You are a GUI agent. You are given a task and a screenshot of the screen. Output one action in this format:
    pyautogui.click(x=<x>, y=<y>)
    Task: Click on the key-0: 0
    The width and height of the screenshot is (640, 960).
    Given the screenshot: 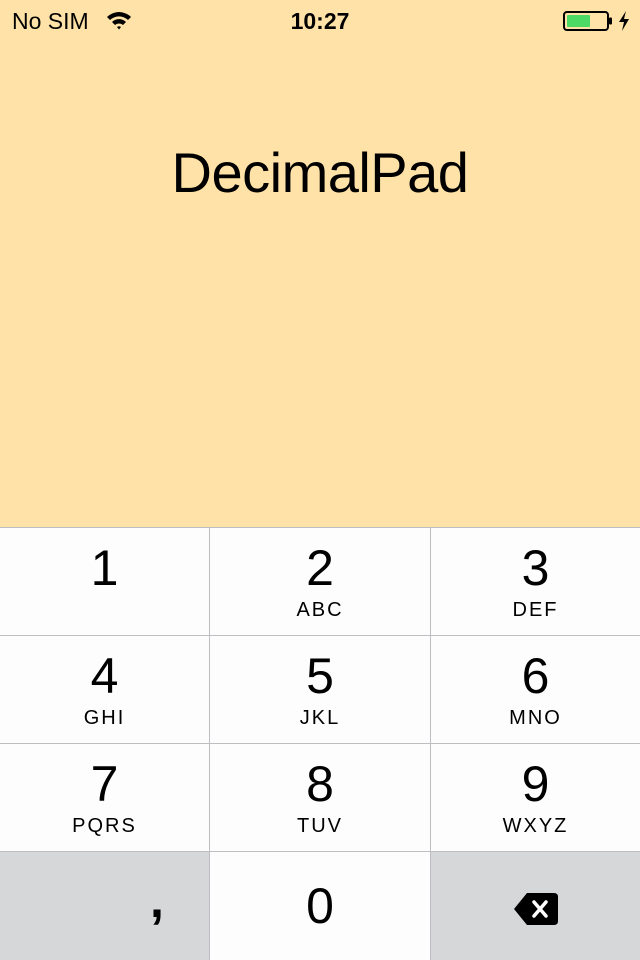 What is the action you would take?
    pyautogui.click(x=320, y=906)
    